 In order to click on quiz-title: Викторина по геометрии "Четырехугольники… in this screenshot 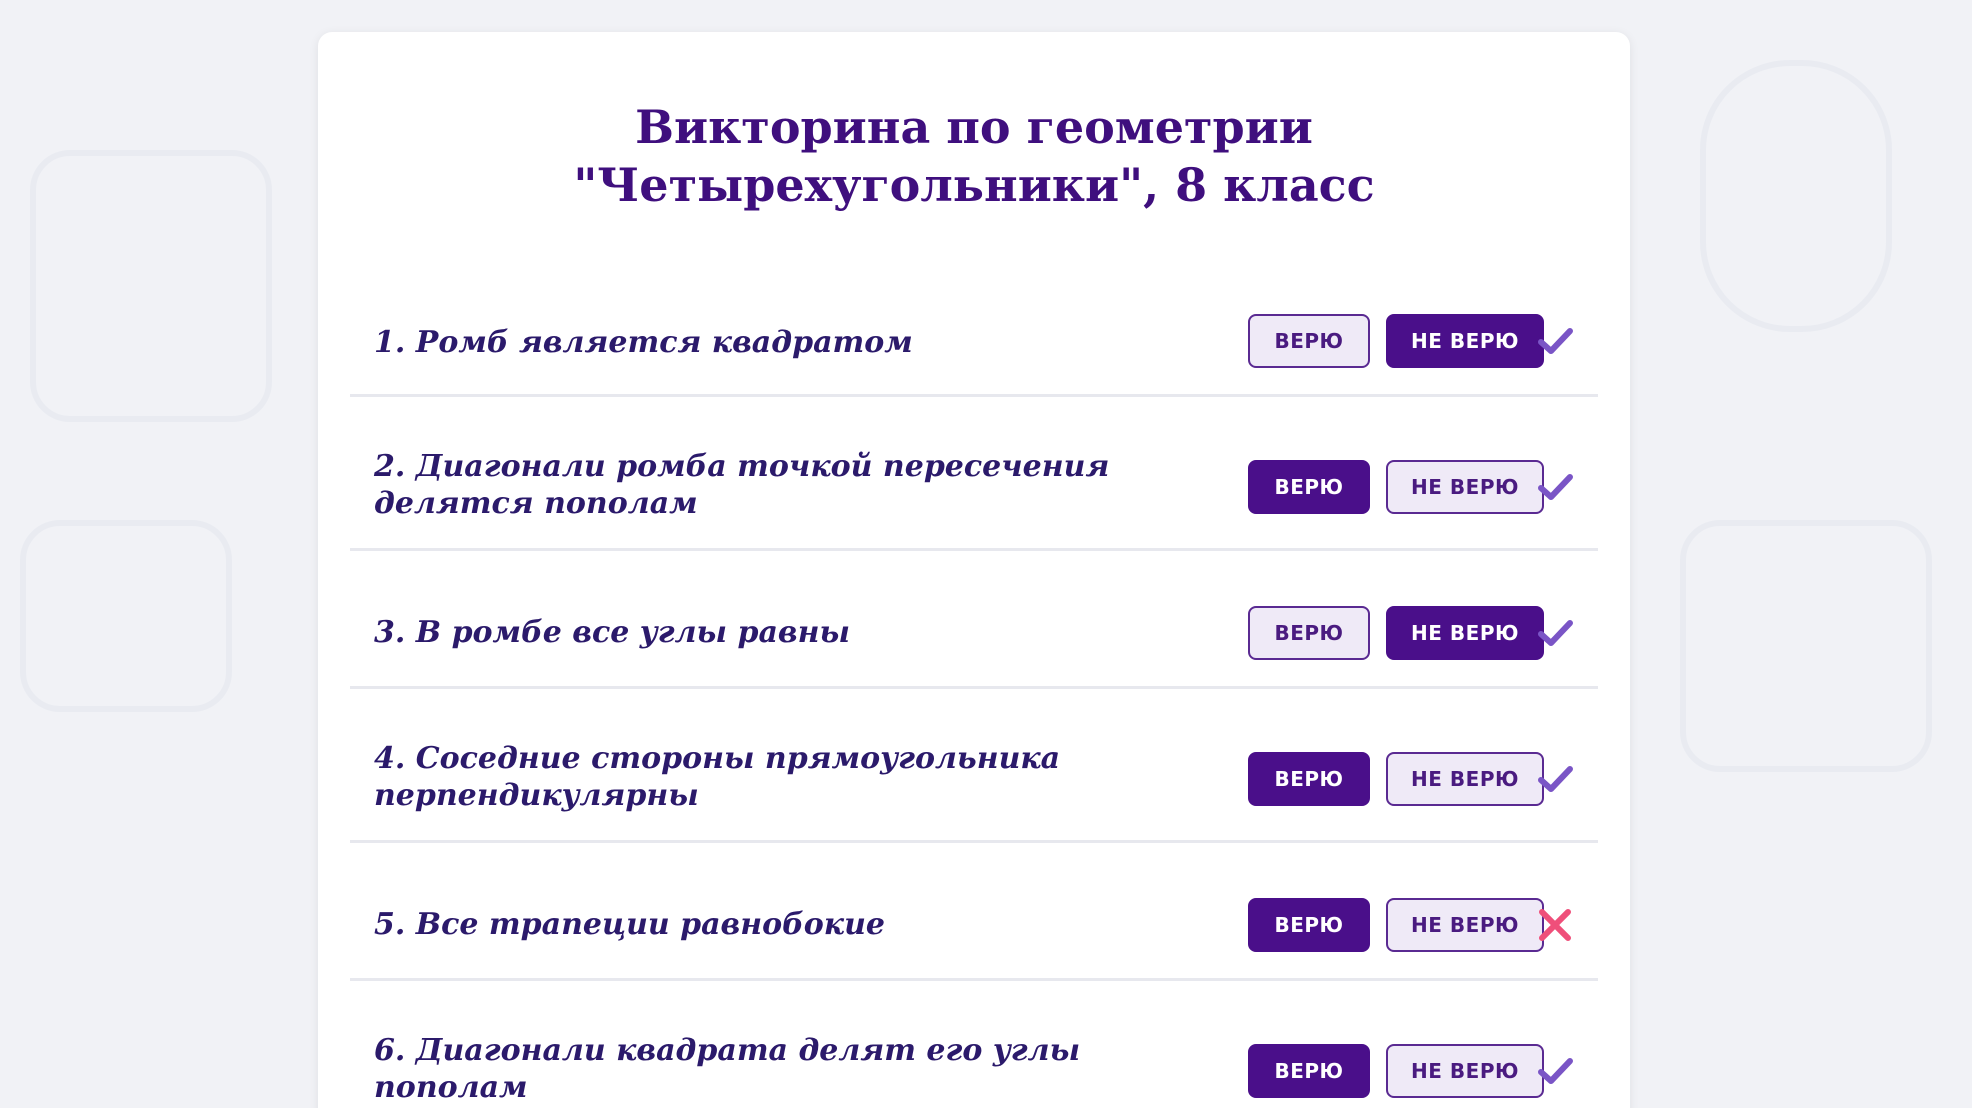, I will do `click(974, 156)`.